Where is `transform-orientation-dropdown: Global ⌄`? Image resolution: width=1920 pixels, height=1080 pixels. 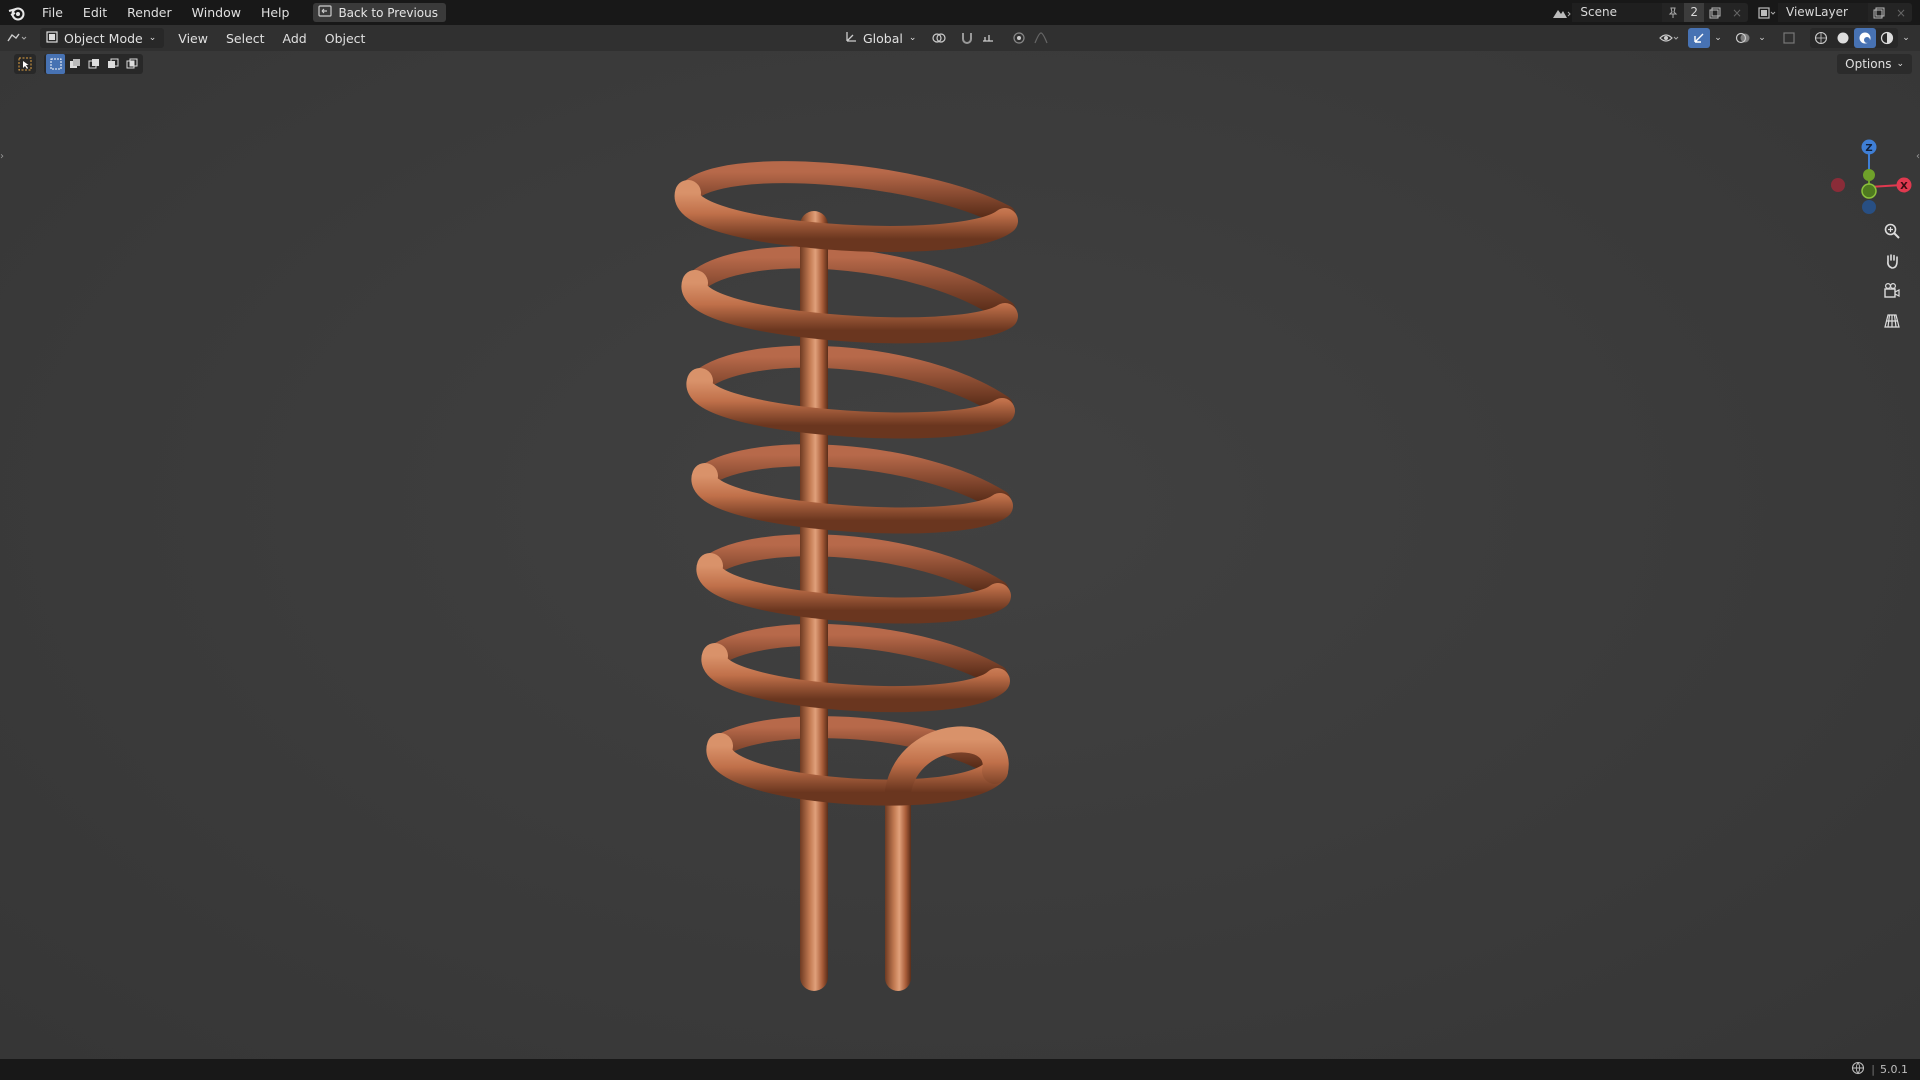
transform-orientation-dropdown: Global ⌄ is located at coordinates (880, 38).